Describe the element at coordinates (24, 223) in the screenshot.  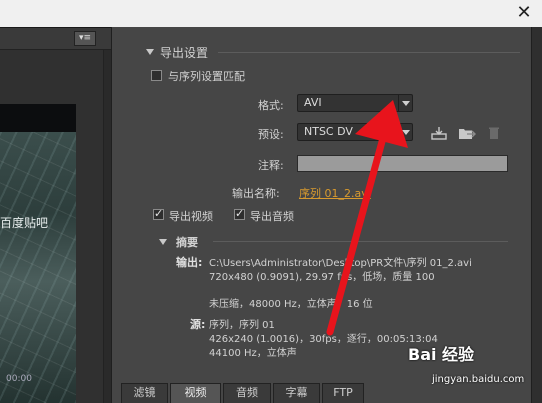
I see `video-watermark: 百度贴吧` at that location.